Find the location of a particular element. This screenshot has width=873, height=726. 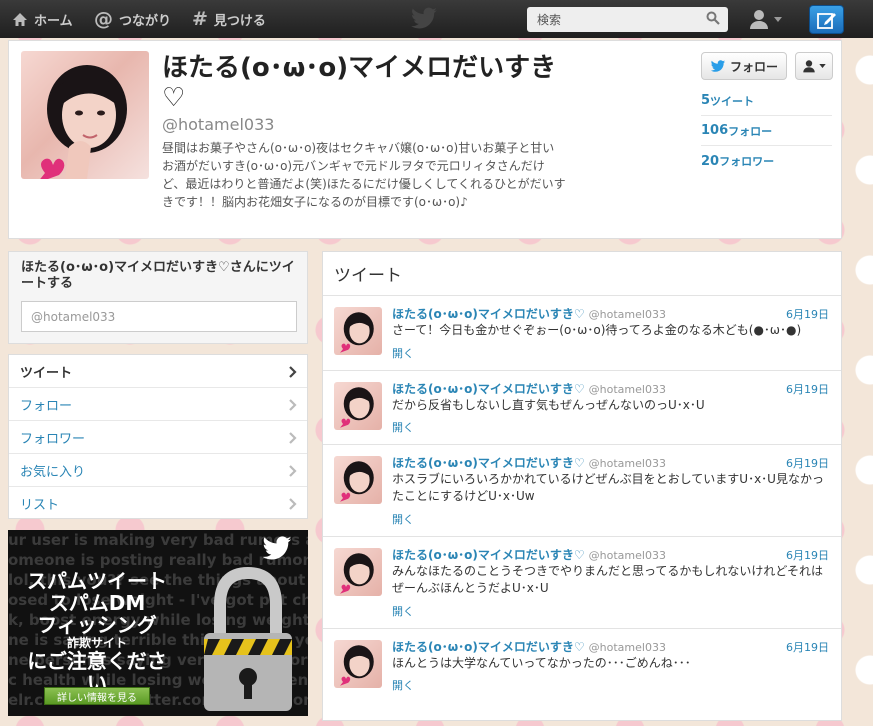

stat-following: 106 フォロー is located at coordinates (766, 131).